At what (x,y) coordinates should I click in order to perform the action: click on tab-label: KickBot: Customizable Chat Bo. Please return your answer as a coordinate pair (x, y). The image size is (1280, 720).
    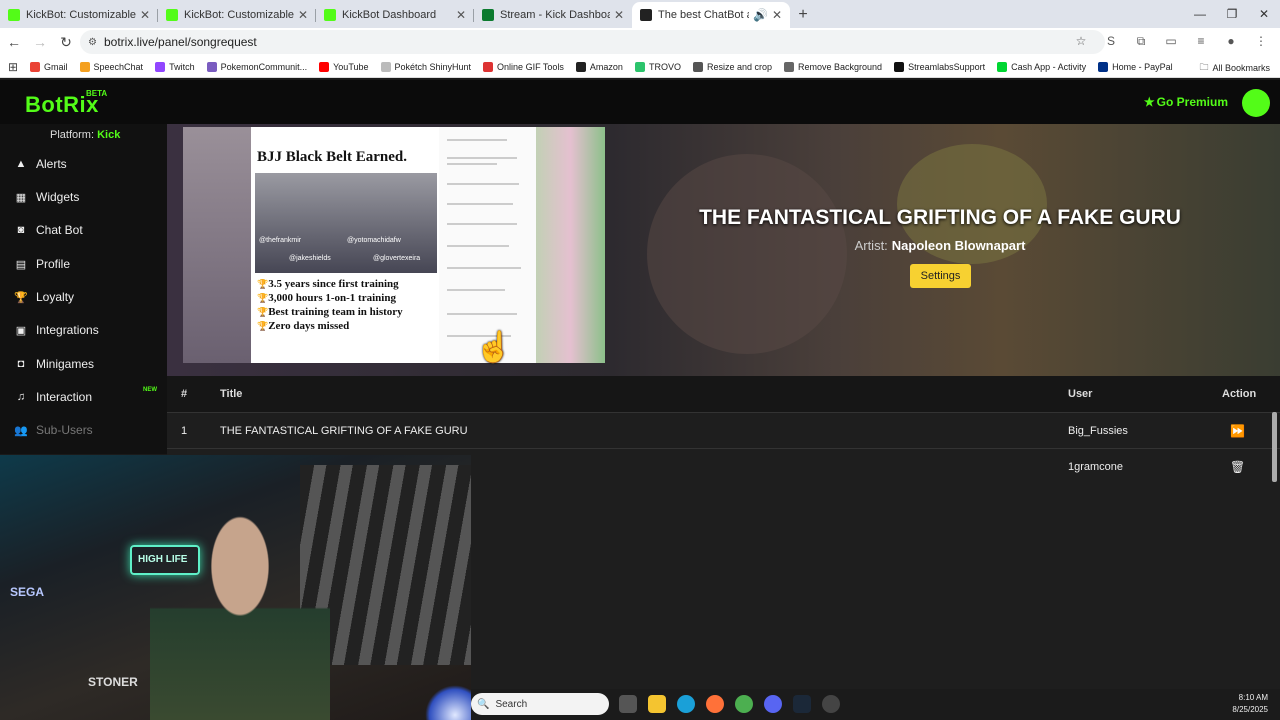
    Looking at the image, I should click on (81, 15).